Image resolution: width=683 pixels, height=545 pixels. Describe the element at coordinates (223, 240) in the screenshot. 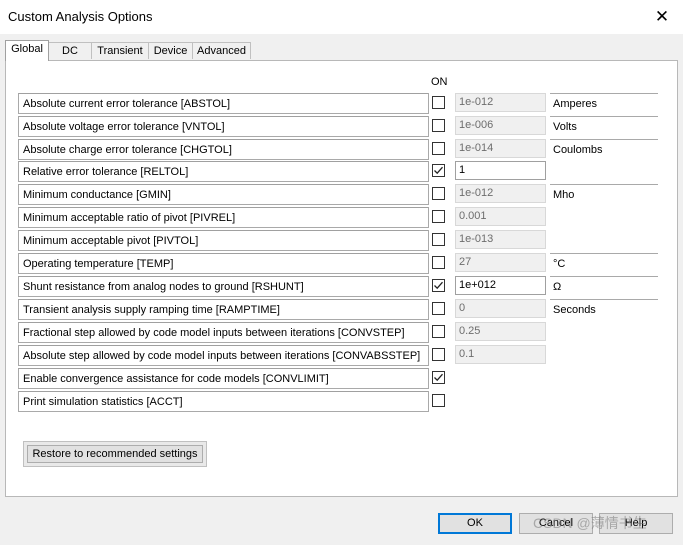

I see `option-label: Minimum acceptable pivot [PIVTOL]` at that location.